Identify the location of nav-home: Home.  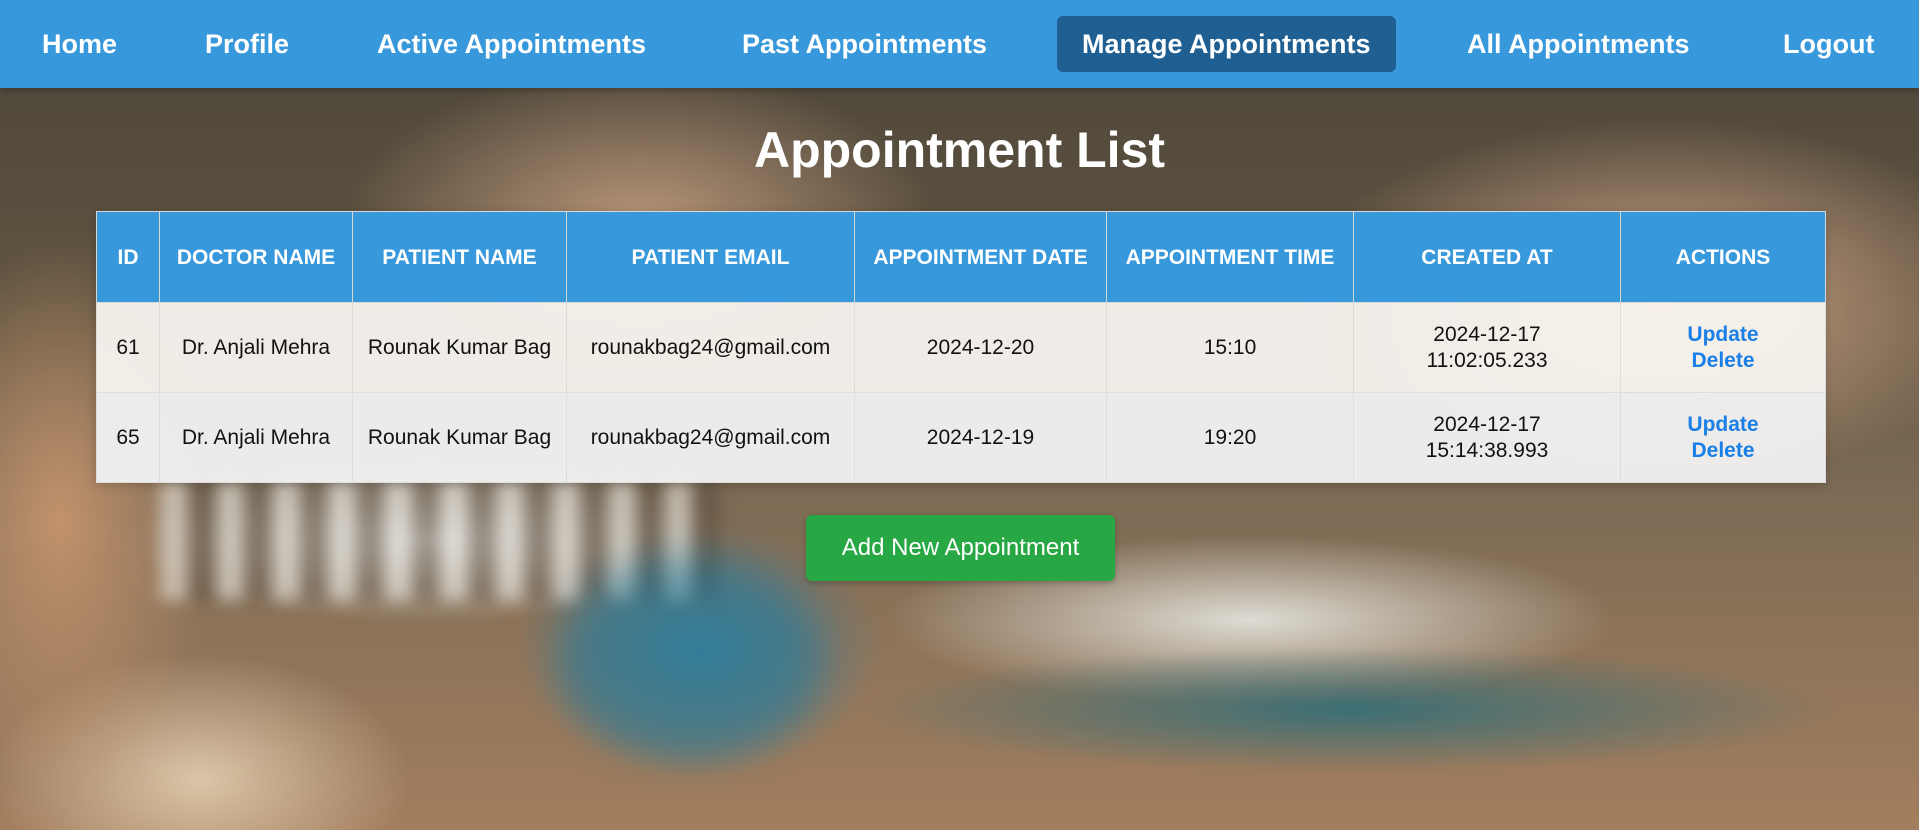
(79, 44).